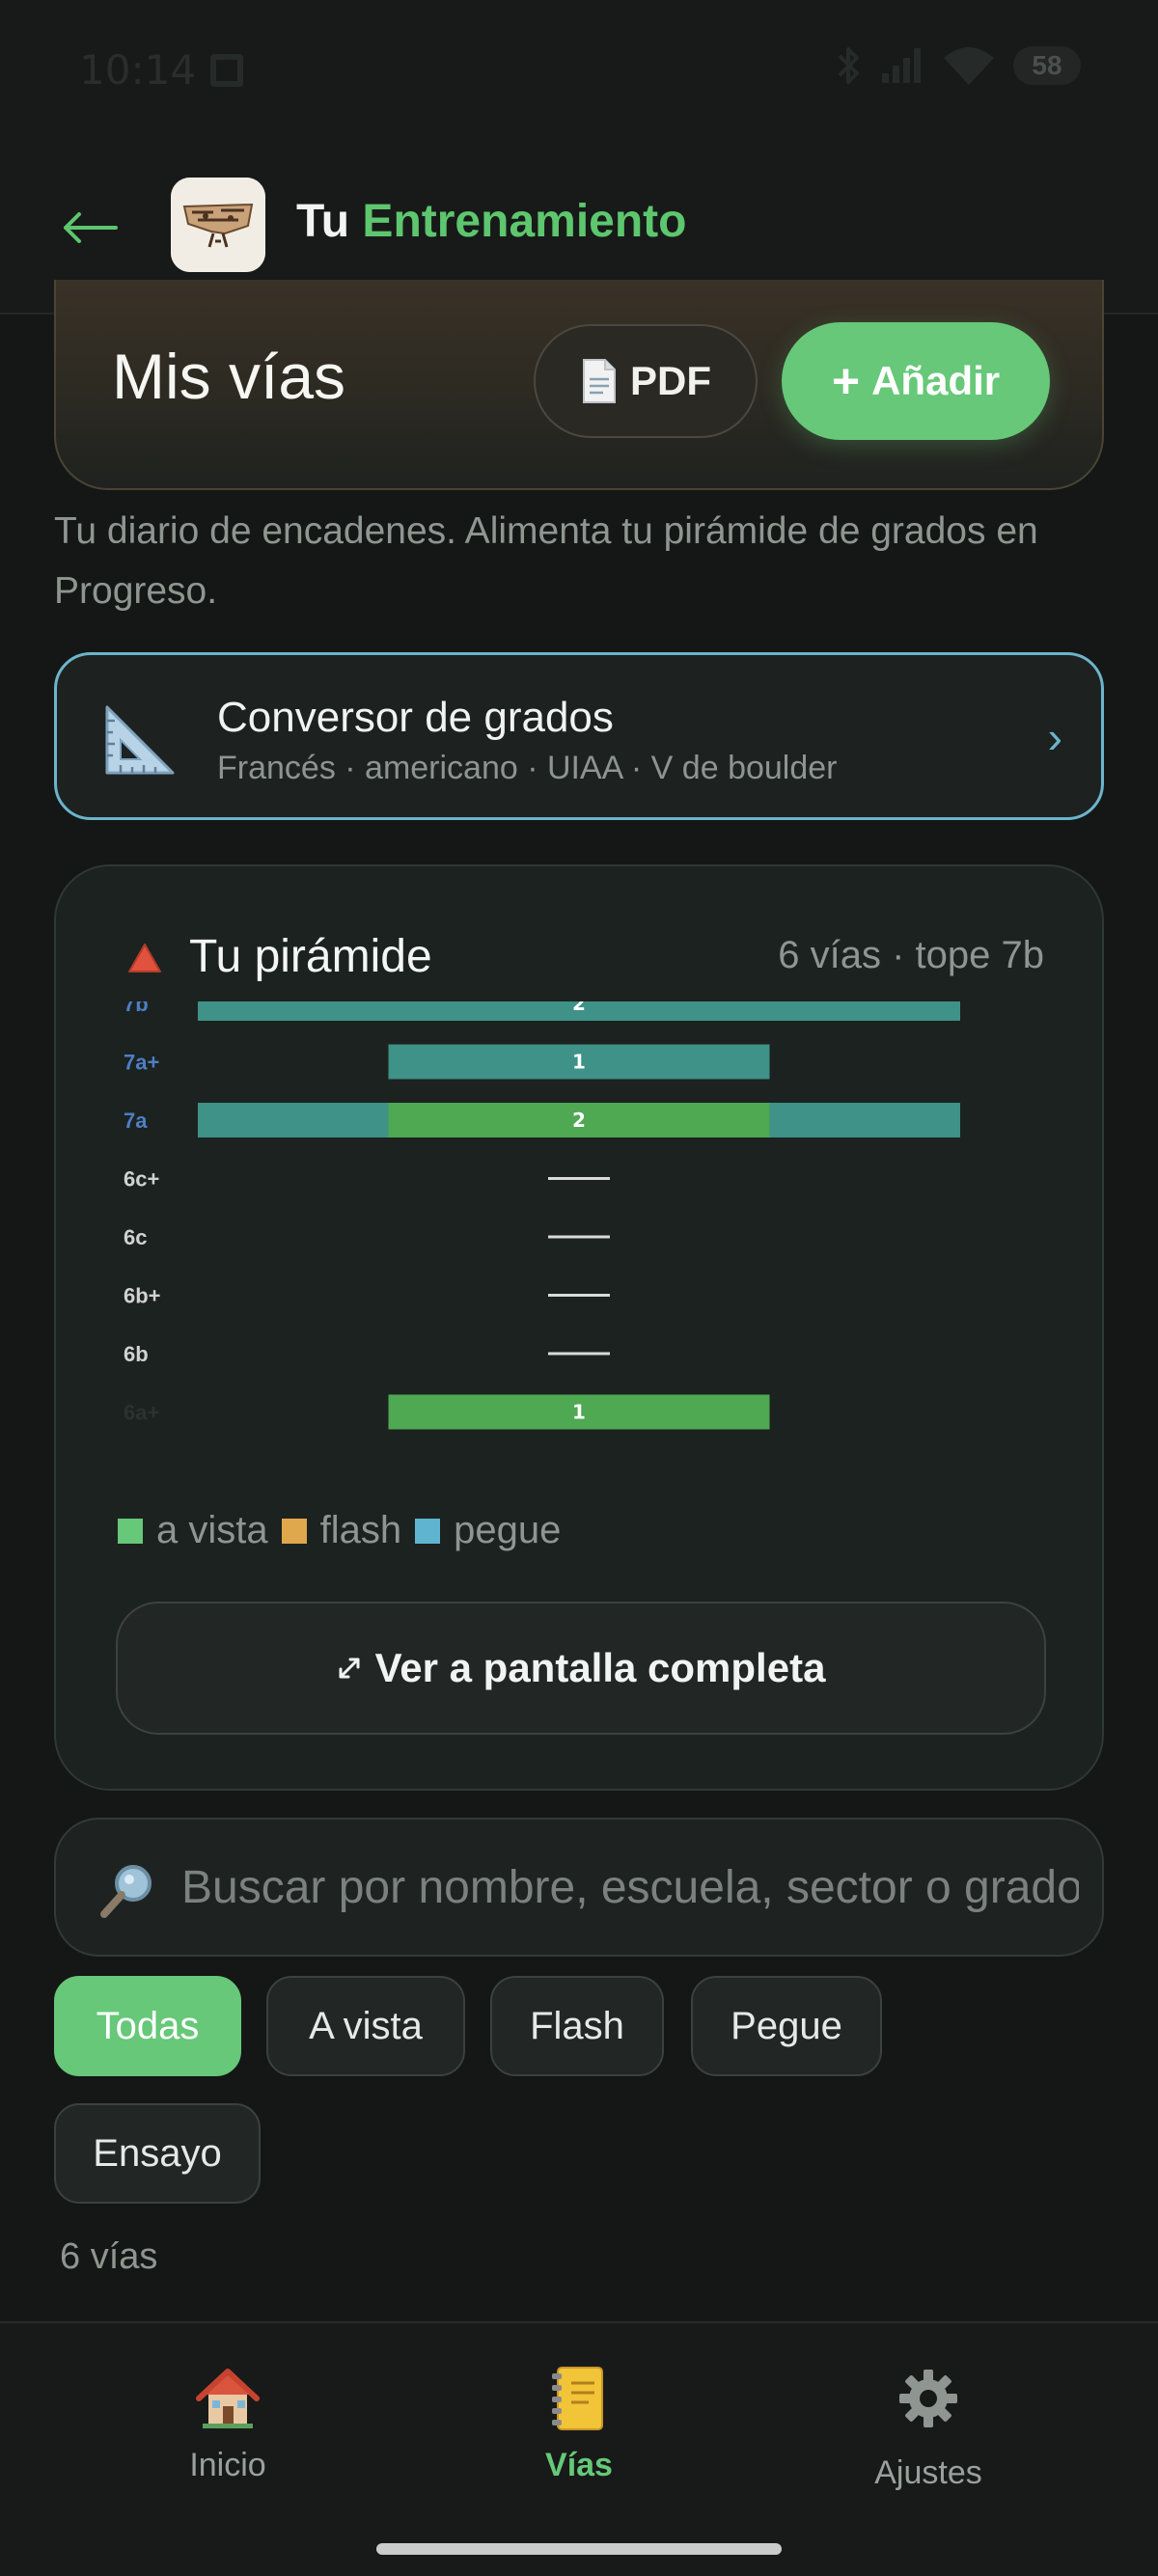 This screenshot has height=2576, width=1158. What do you see at coordinates (136, 1354) in the screenshot?
I see `grade-label: 6b` at bounding box center [136, 1354].